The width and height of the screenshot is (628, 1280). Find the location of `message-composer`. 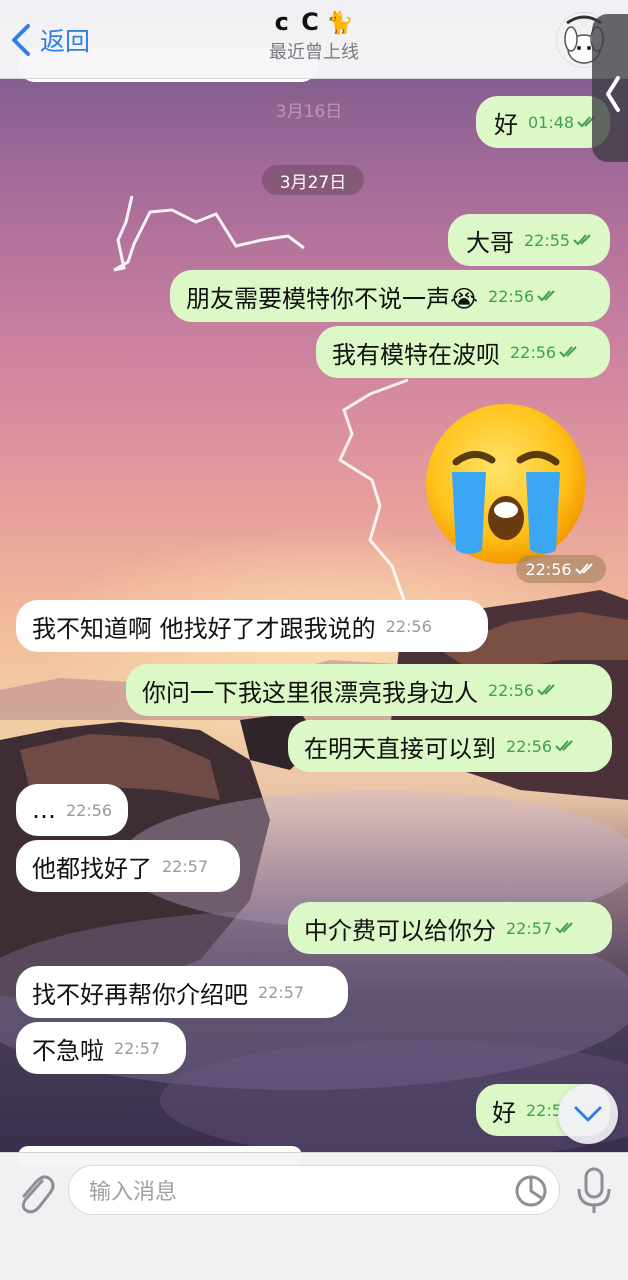

message-composer is located at coordinates (314, 1216).